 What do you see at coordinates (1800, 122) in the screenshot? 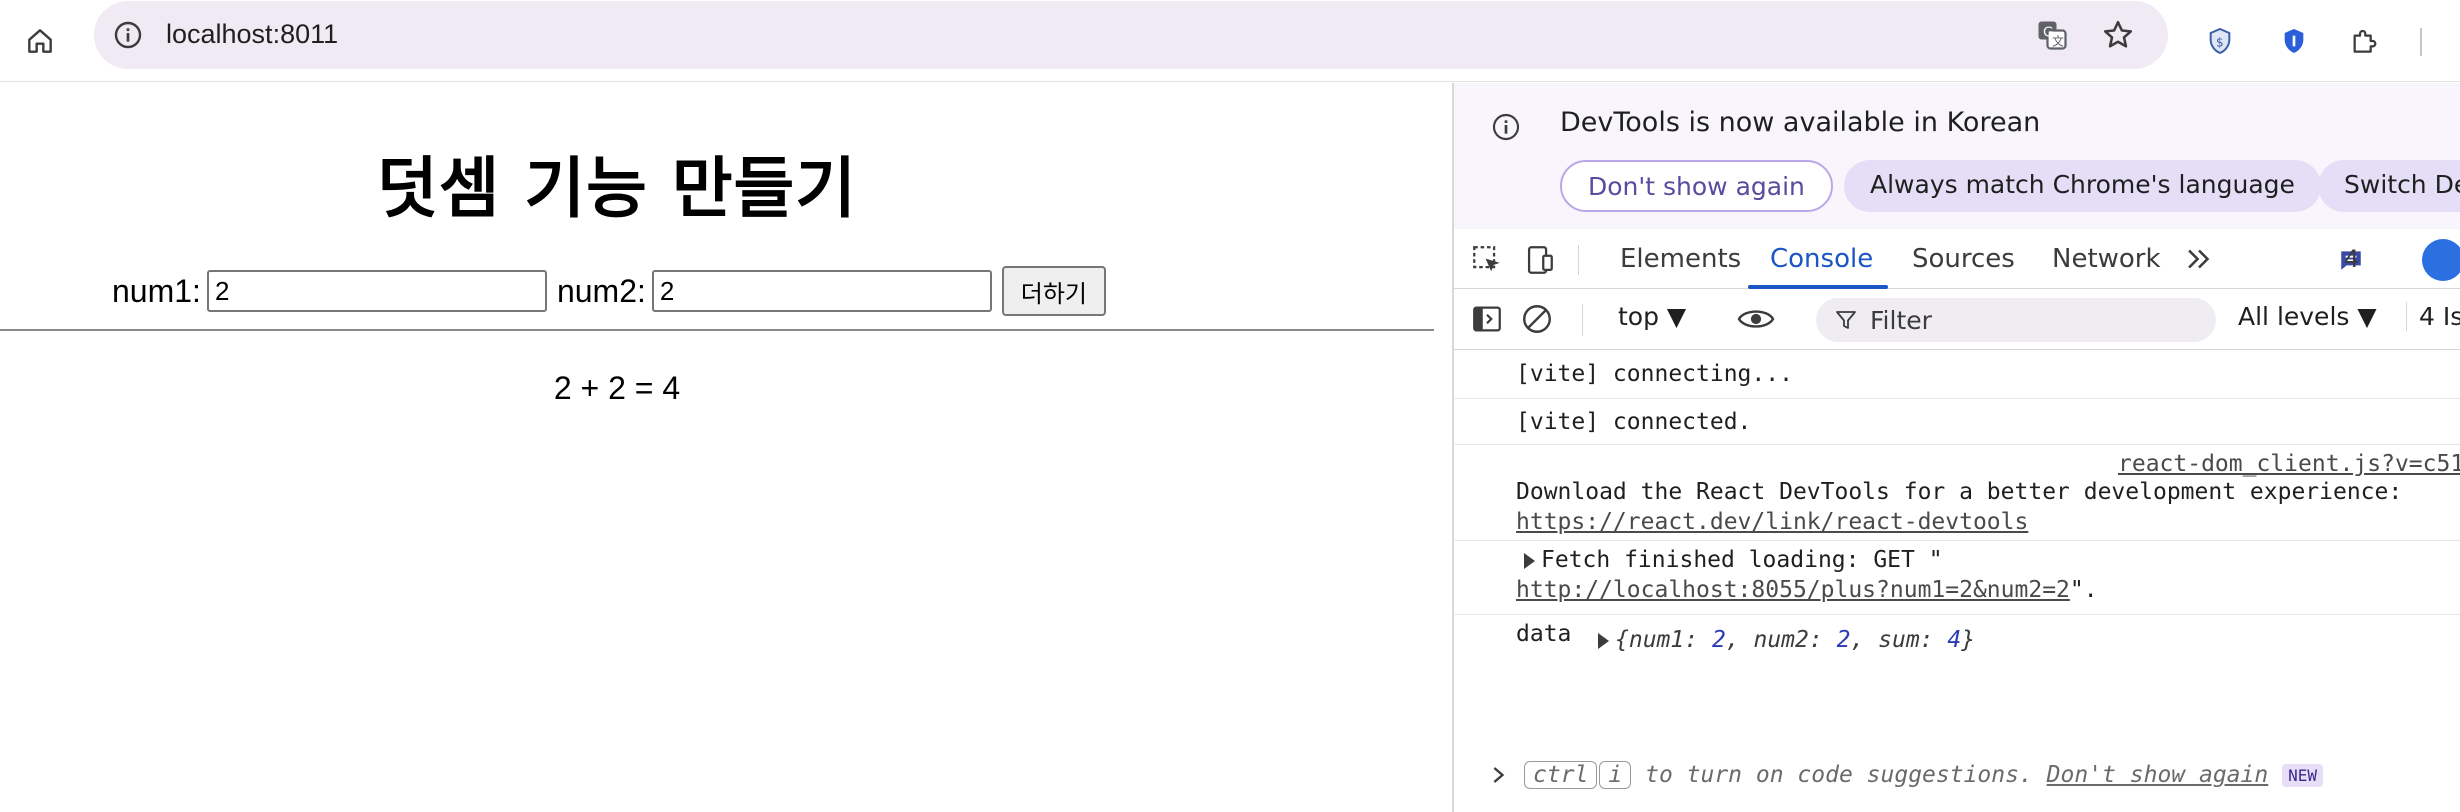
I see `notice-text: DevTools is now available in Korean` at bounding box center [1800, 122].